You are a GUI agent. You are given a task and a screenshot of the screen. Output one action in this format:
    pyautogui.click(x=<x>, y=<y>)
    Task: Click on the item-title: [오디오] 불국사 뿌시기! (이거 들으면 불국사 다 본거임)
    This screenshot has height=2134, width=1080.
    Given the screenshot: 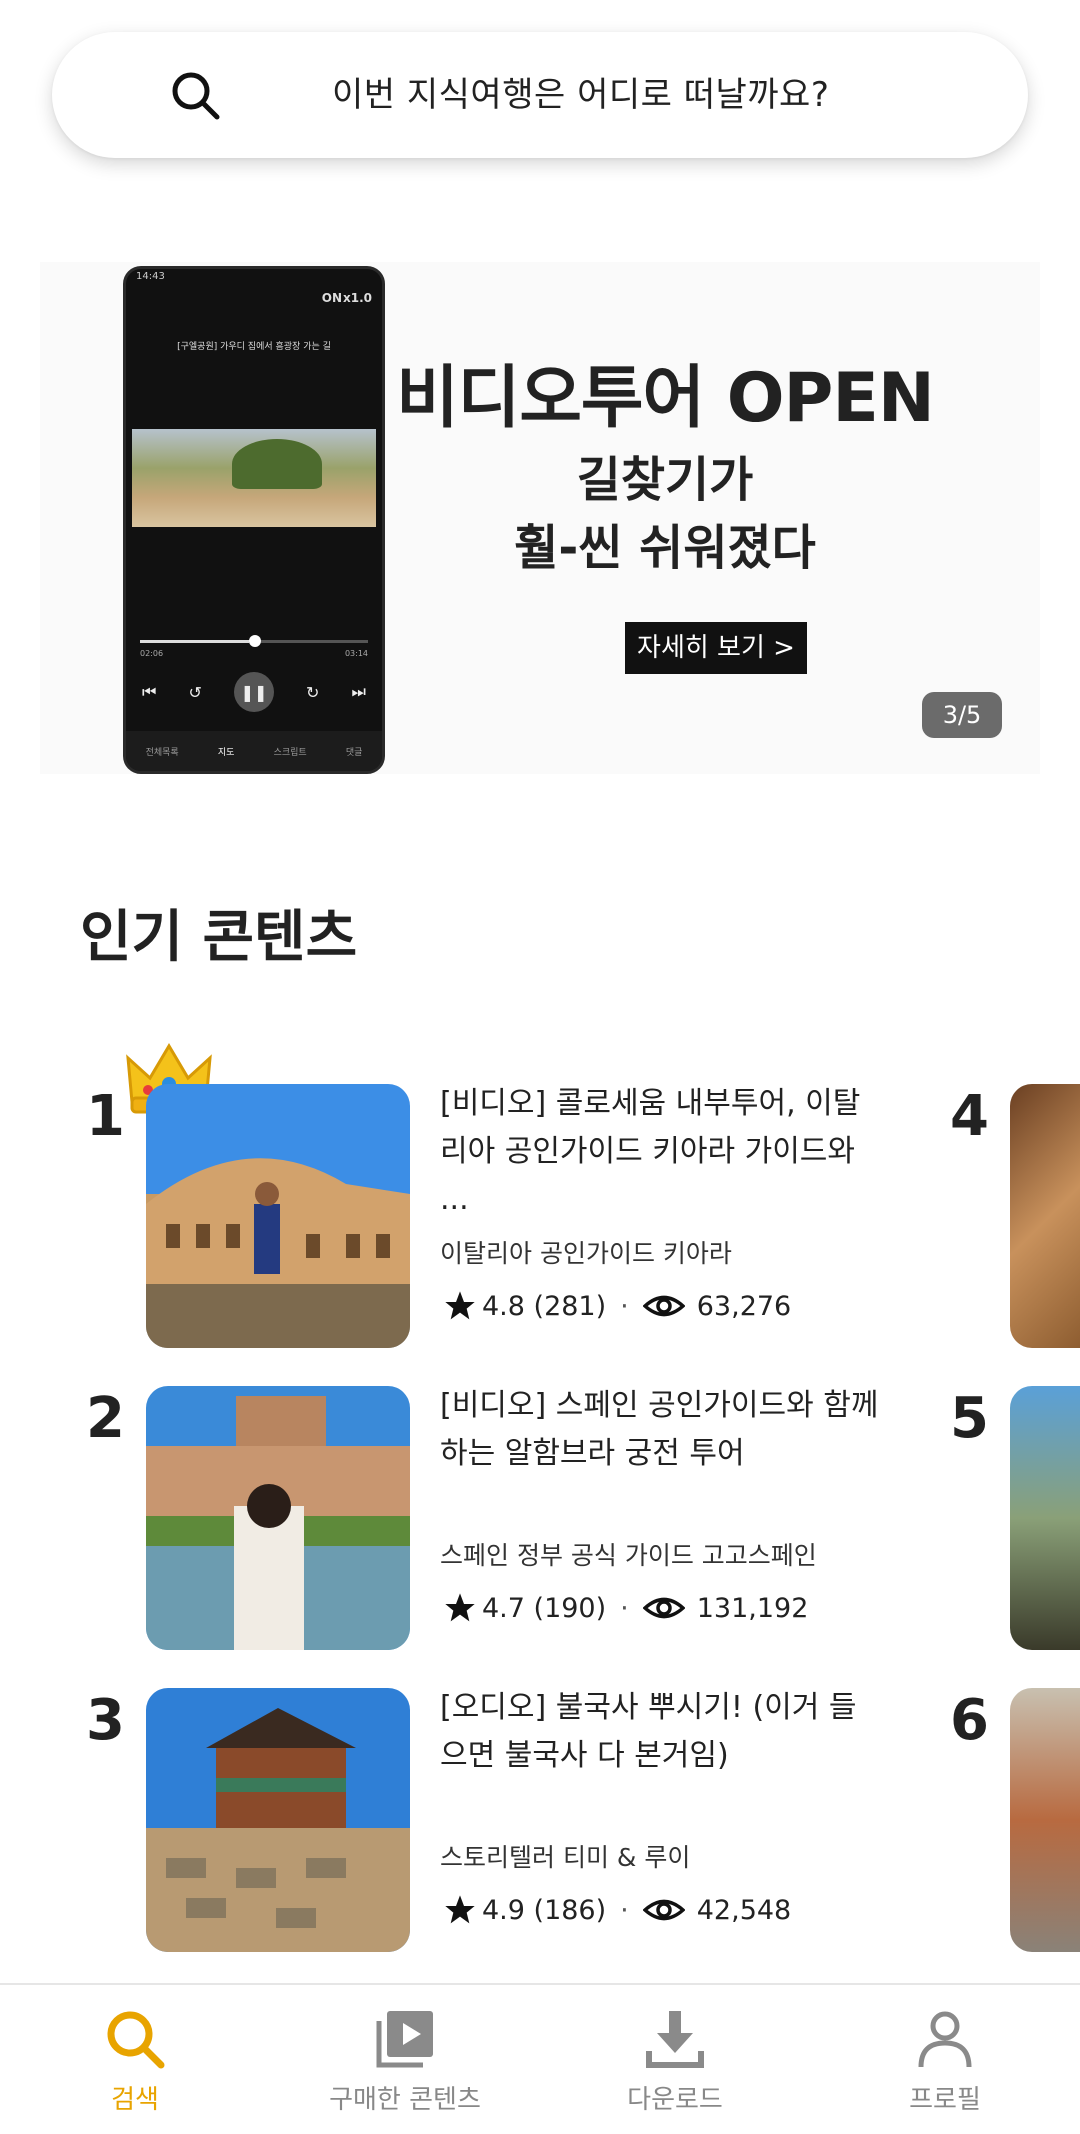 What is the action you would take?
    pyautogui.click(x=660, y=1732)
    